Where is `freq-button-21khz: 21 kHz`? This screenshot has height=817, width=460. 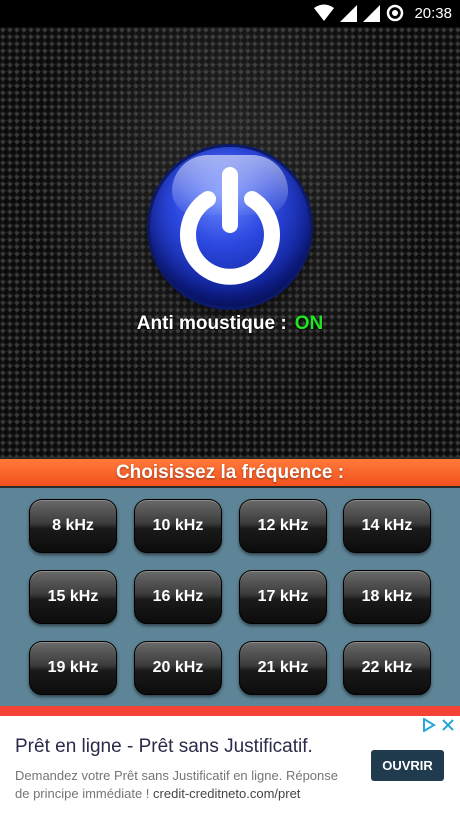
freq-button-21khz: 21 kHz is located at coordinates (283, 668).